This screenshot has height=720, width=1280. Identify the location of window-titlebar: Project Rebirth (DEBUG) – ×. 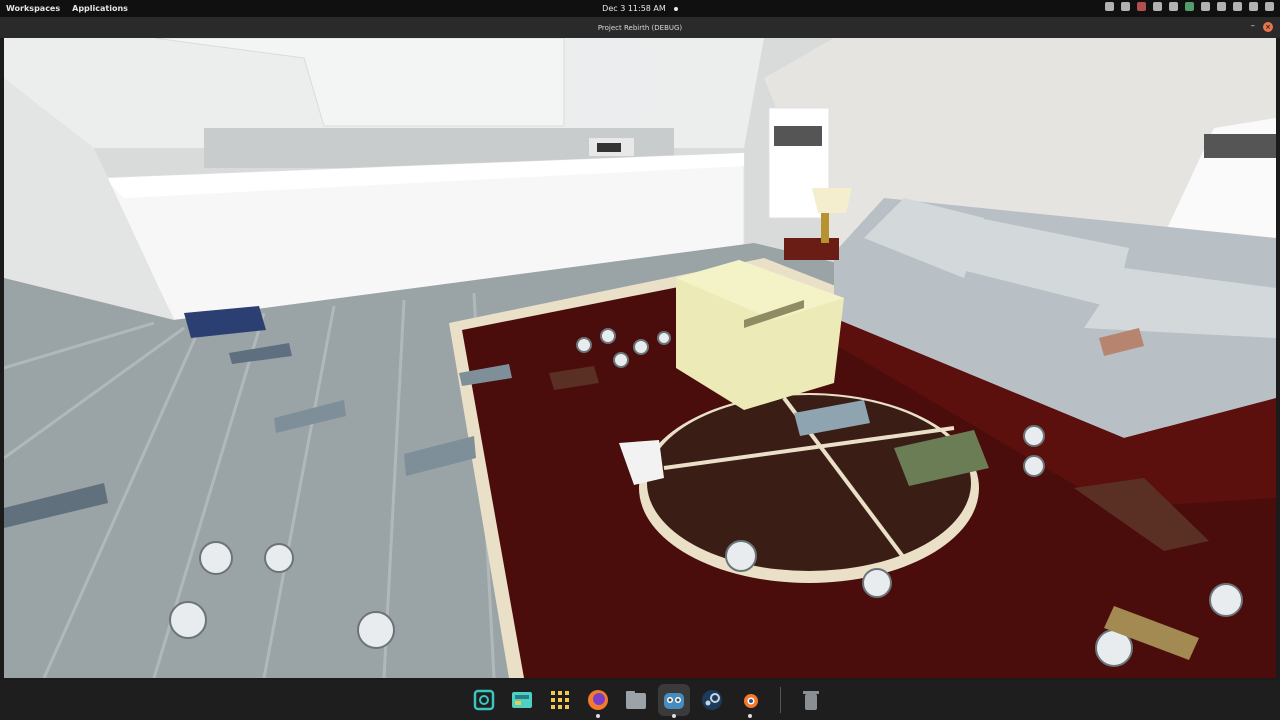
(640, 27).